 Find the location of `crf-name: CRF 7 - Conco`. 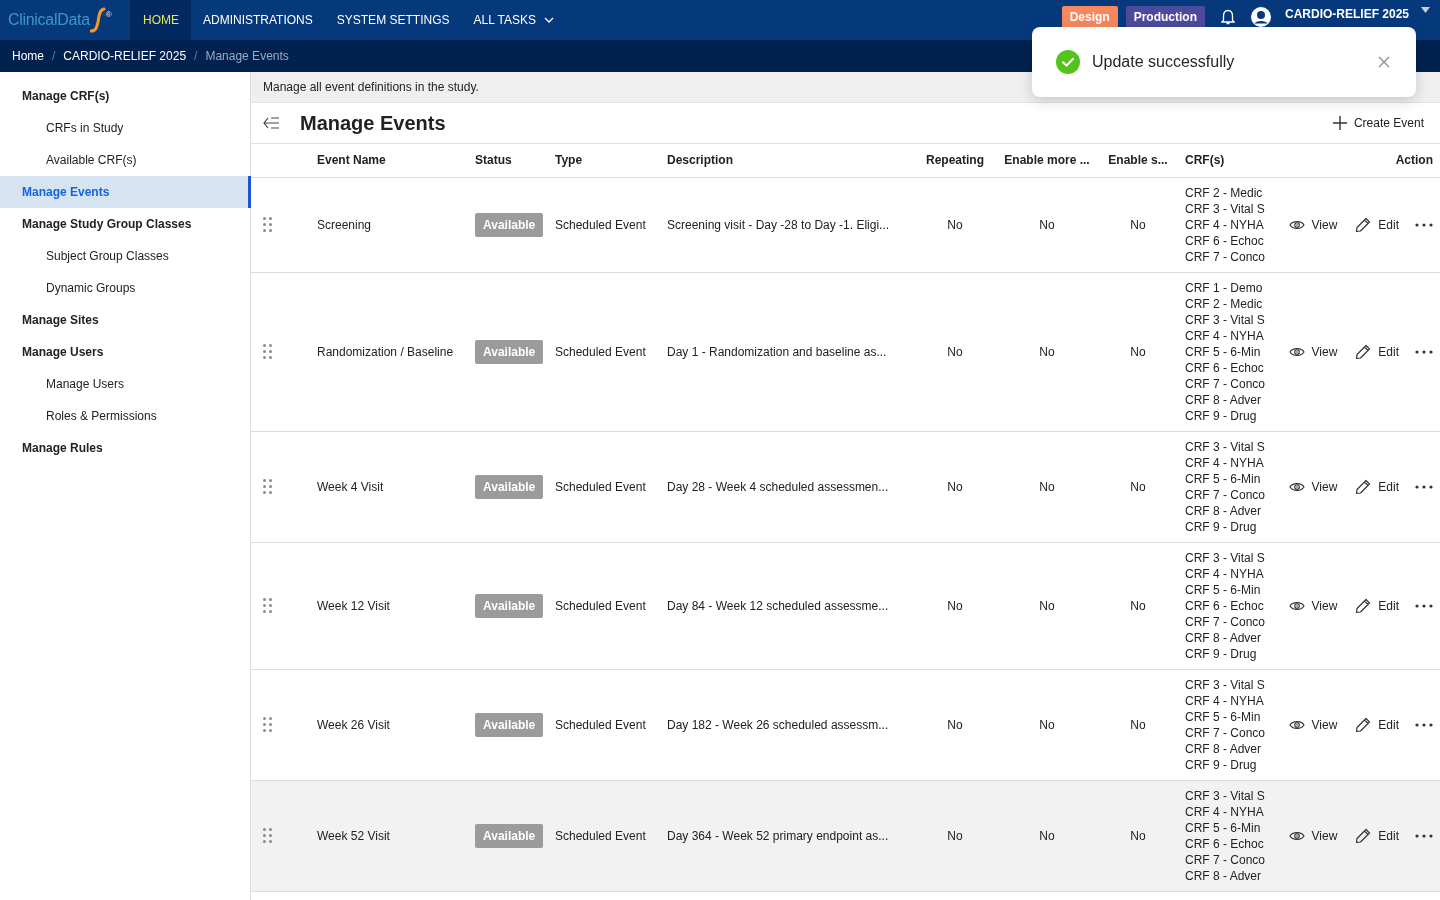

crf-name: CRF 7 - Conco is located at coordinates (1226, 859).